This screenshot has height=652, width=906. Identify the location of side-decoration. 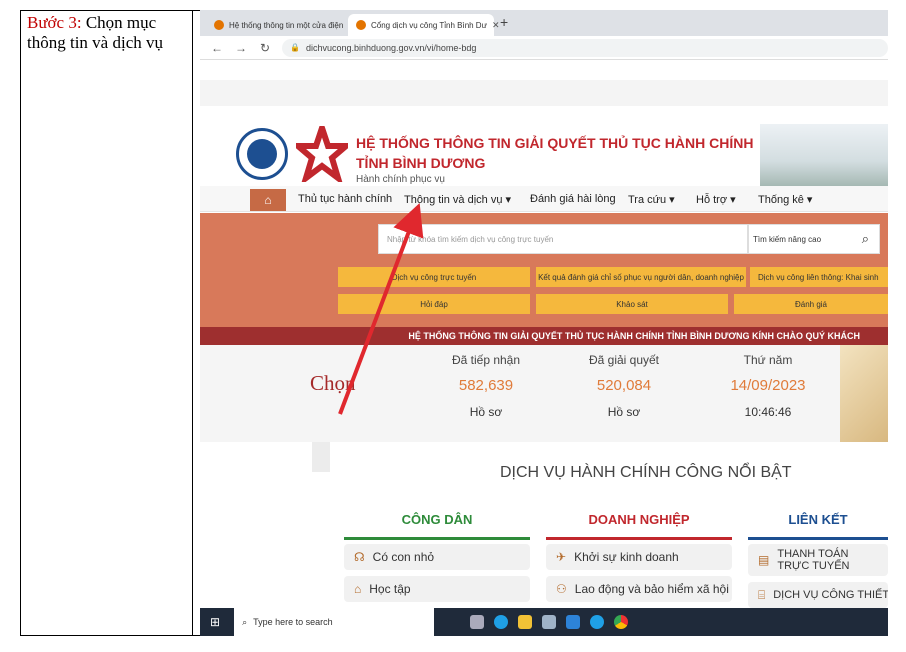
(321, 457).